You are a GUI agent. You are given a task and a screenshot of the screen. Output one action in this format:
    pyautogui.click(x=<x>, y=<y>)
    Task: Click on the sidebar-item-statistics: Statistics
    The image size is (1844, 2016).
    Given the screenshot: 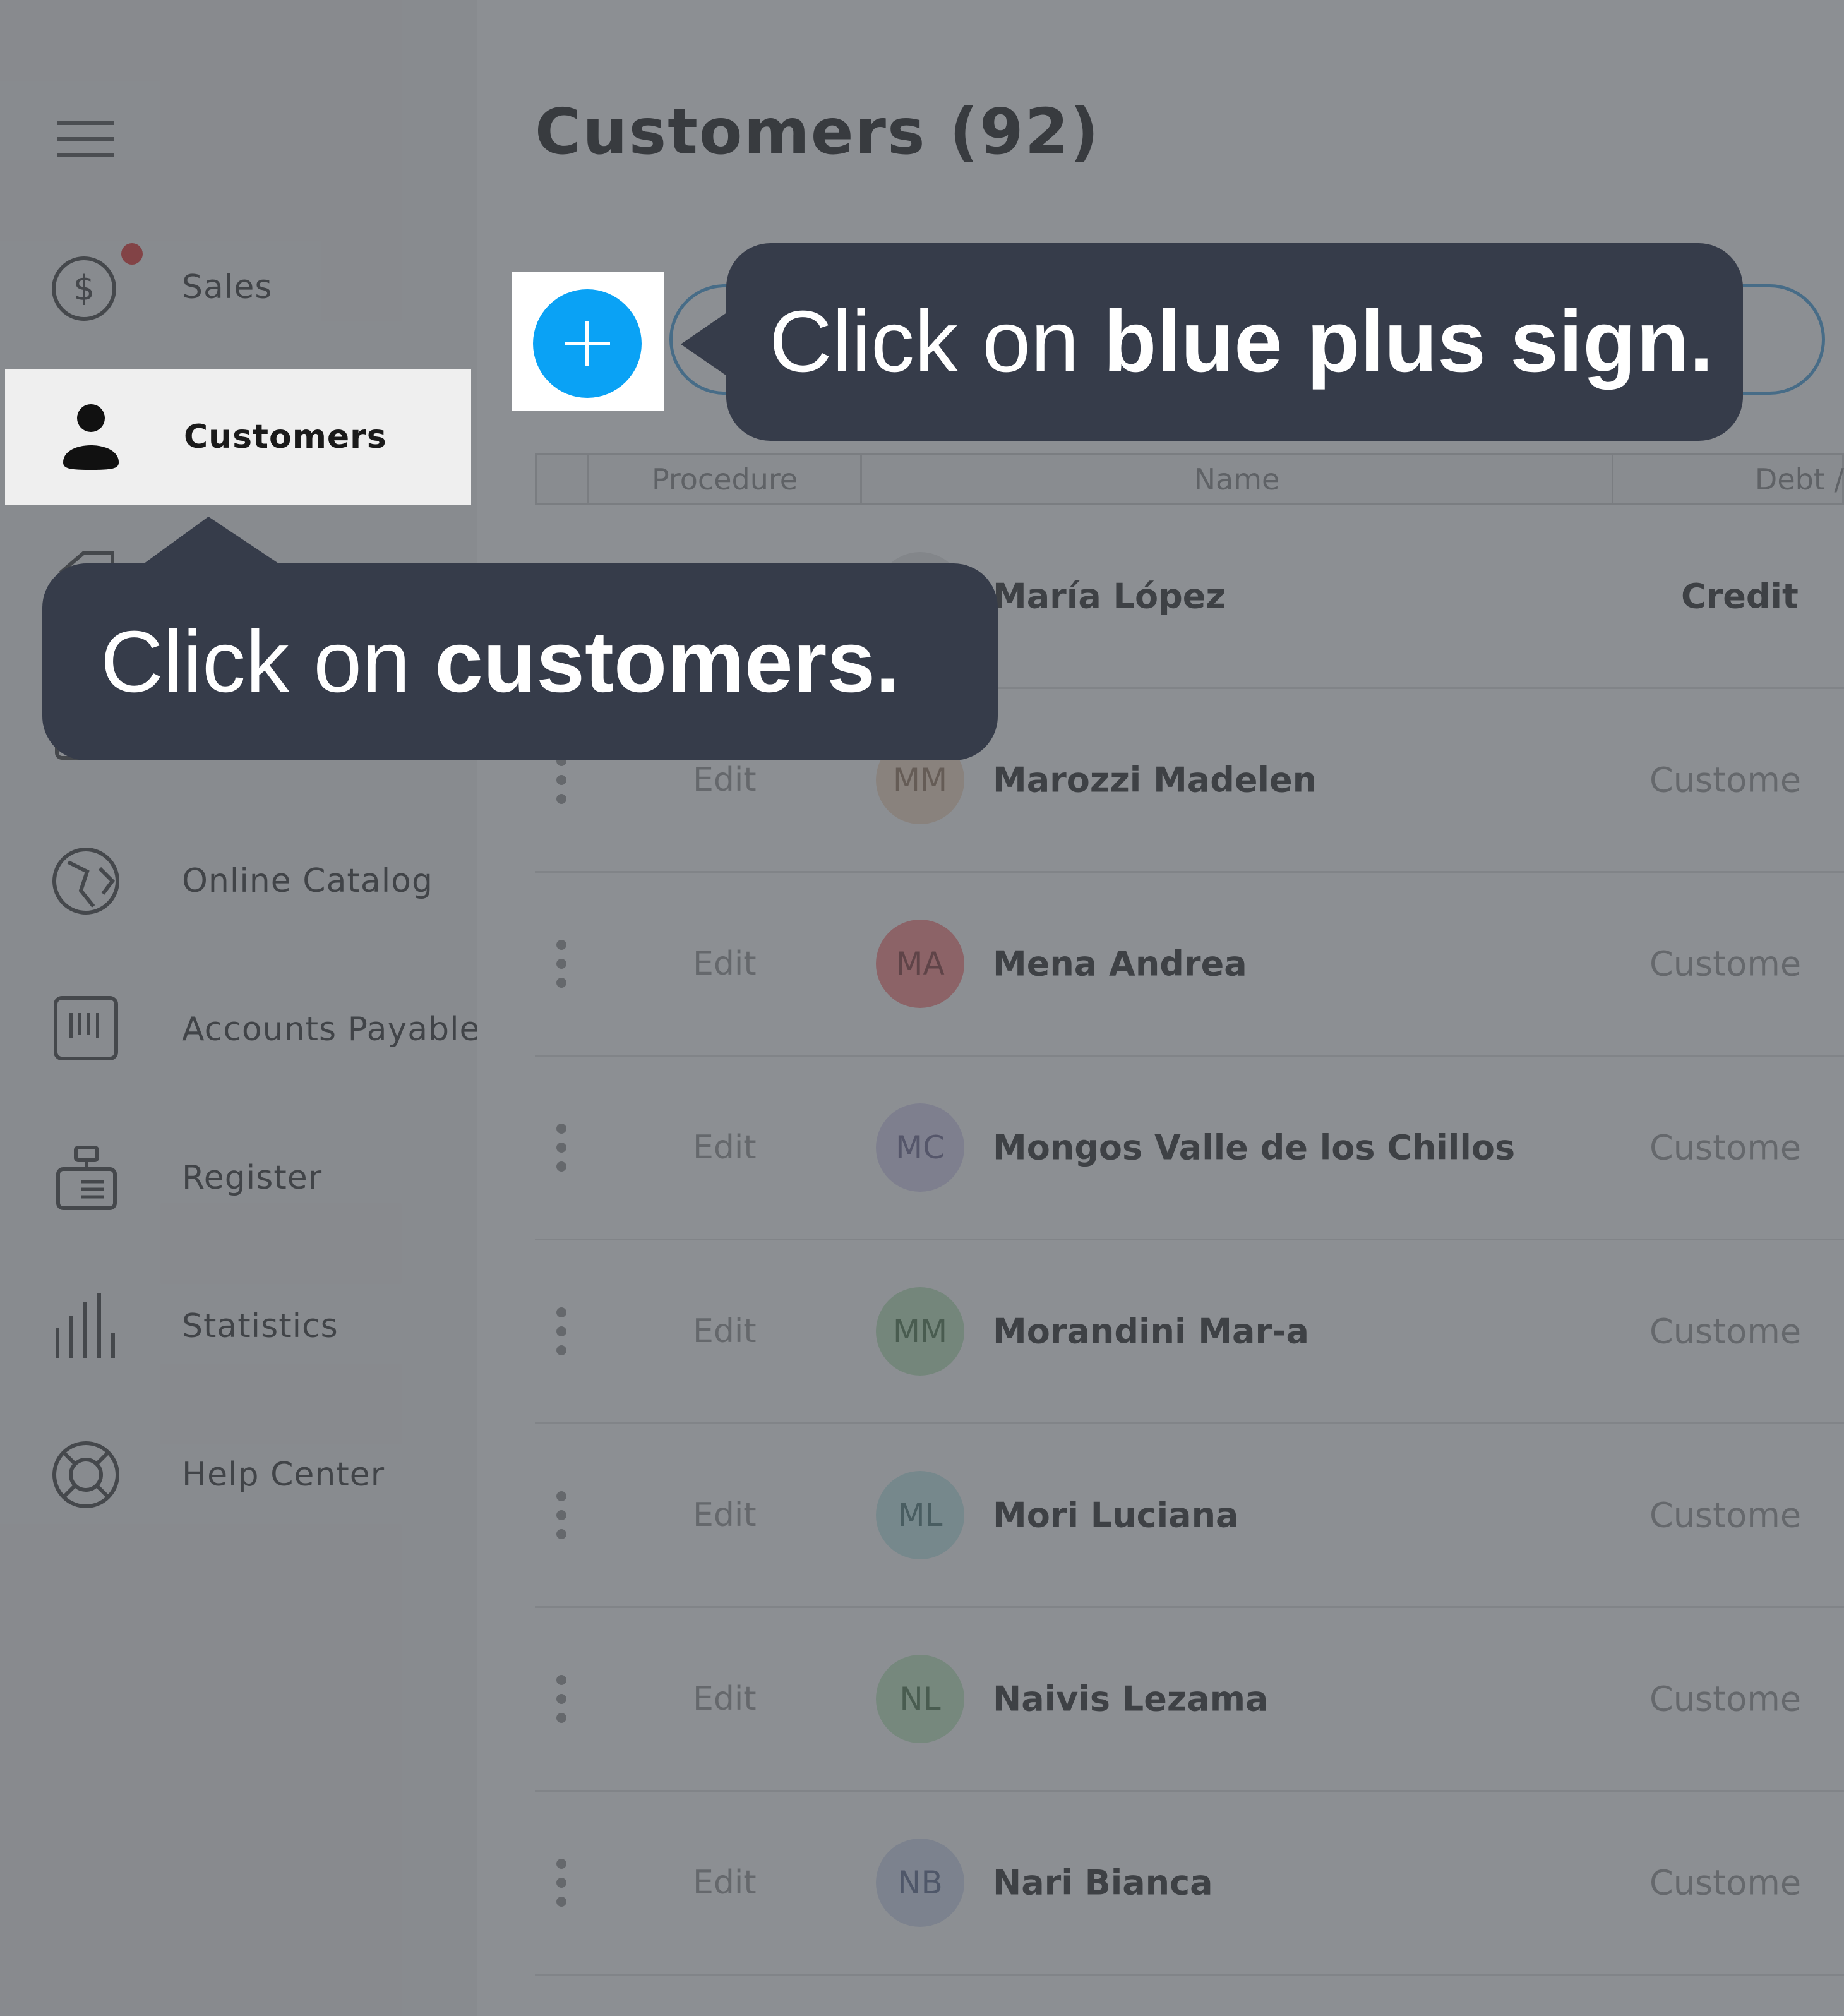 What is the action you would take?
    pyautogui.click(x=238, y=1326)
    